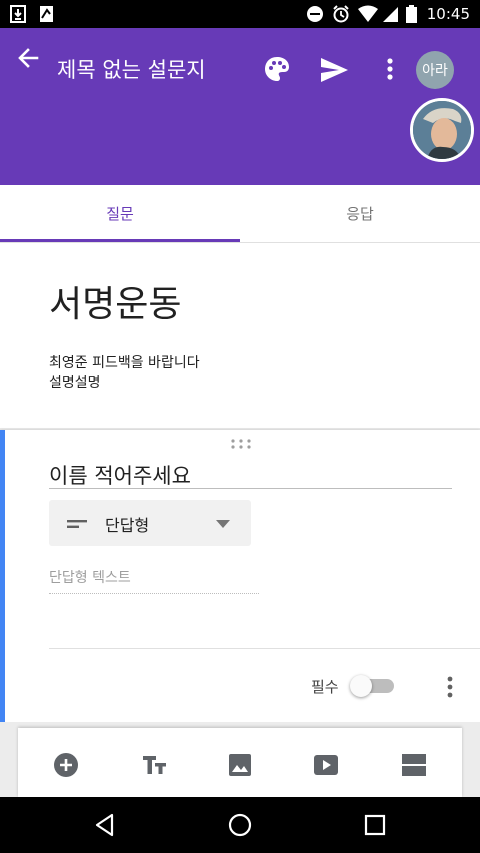 This screenshot has height=853, width=480. Describe the element at coordinates (368, 13) in the screenshot. I see `wifi-icon` at that location.